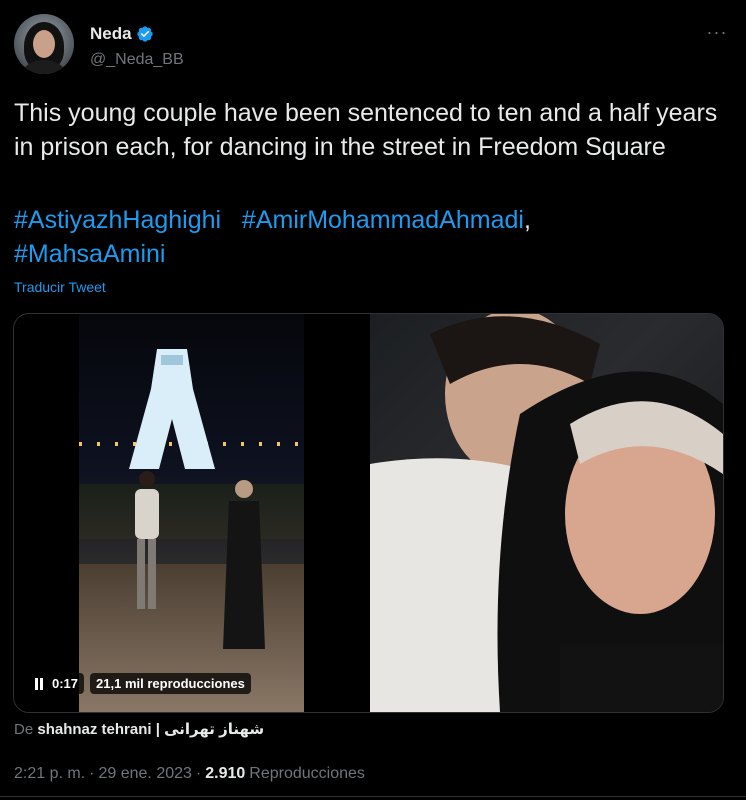 The width and height of the screenshot is (746, 800). I want to click on translate-tweet-link: Traducir Tweet, so click(60, 287).